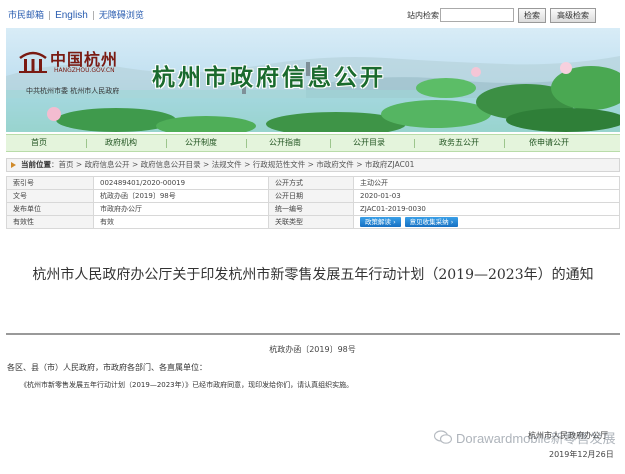 The height and width of the screenshot is (474, 625). Describe the element at coordinates (549, 143) in the screenshot. I see `nav-apply-disclosure: 依申请公开` at that location.